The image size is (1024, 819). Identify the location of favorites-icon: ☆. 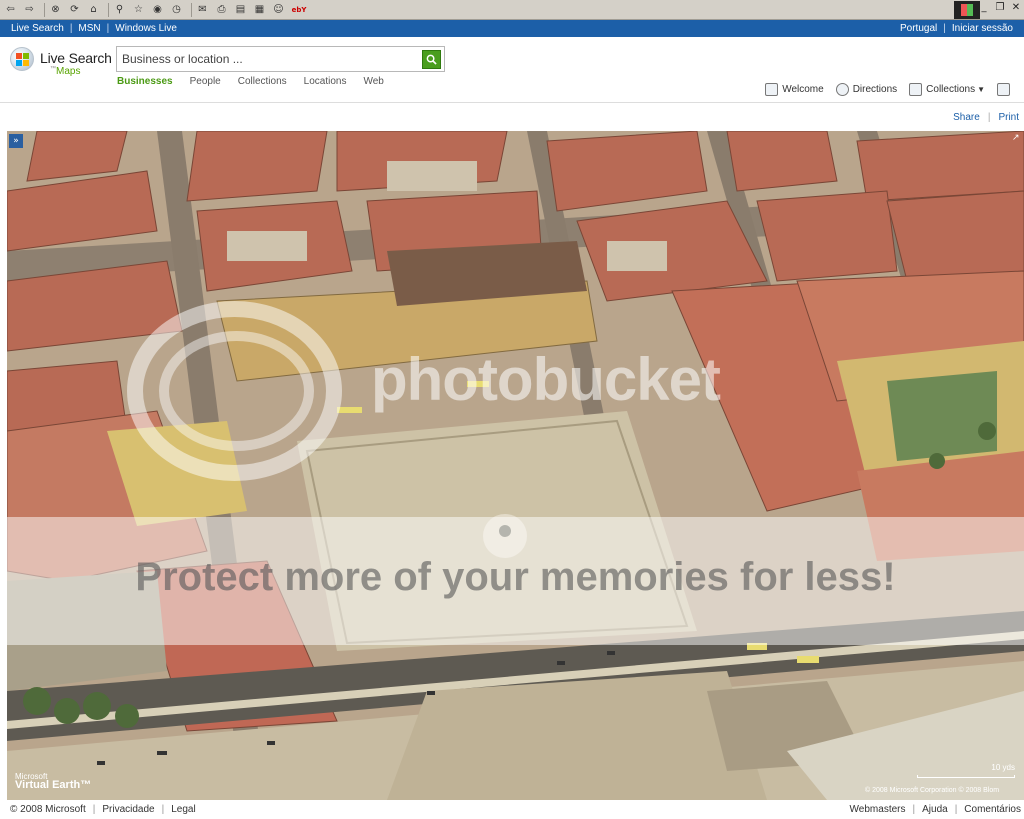
(138, 10).